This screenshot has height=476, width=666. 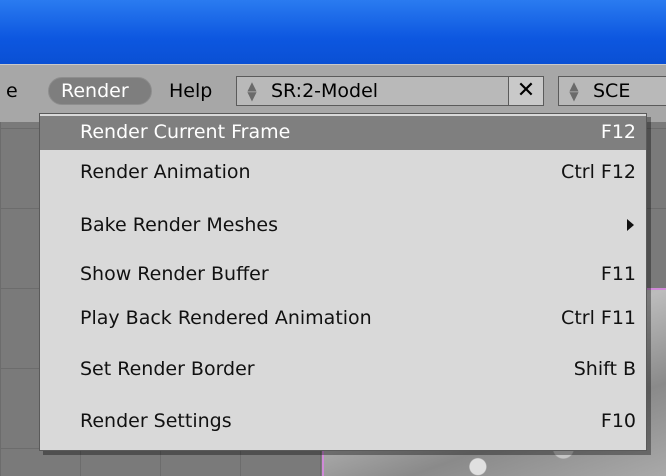 I want to click on scene-name-field: SCE, so click(x=611, y=91).